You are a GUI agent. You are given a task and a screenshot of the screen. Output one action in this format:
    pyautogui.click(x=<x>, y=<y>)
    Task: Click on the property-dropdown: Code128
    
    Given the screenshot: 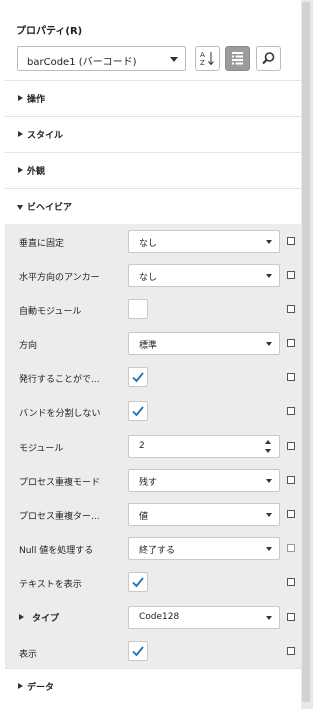 What is the action you would take?
    pyautogui.click(x=204, y=617)
    